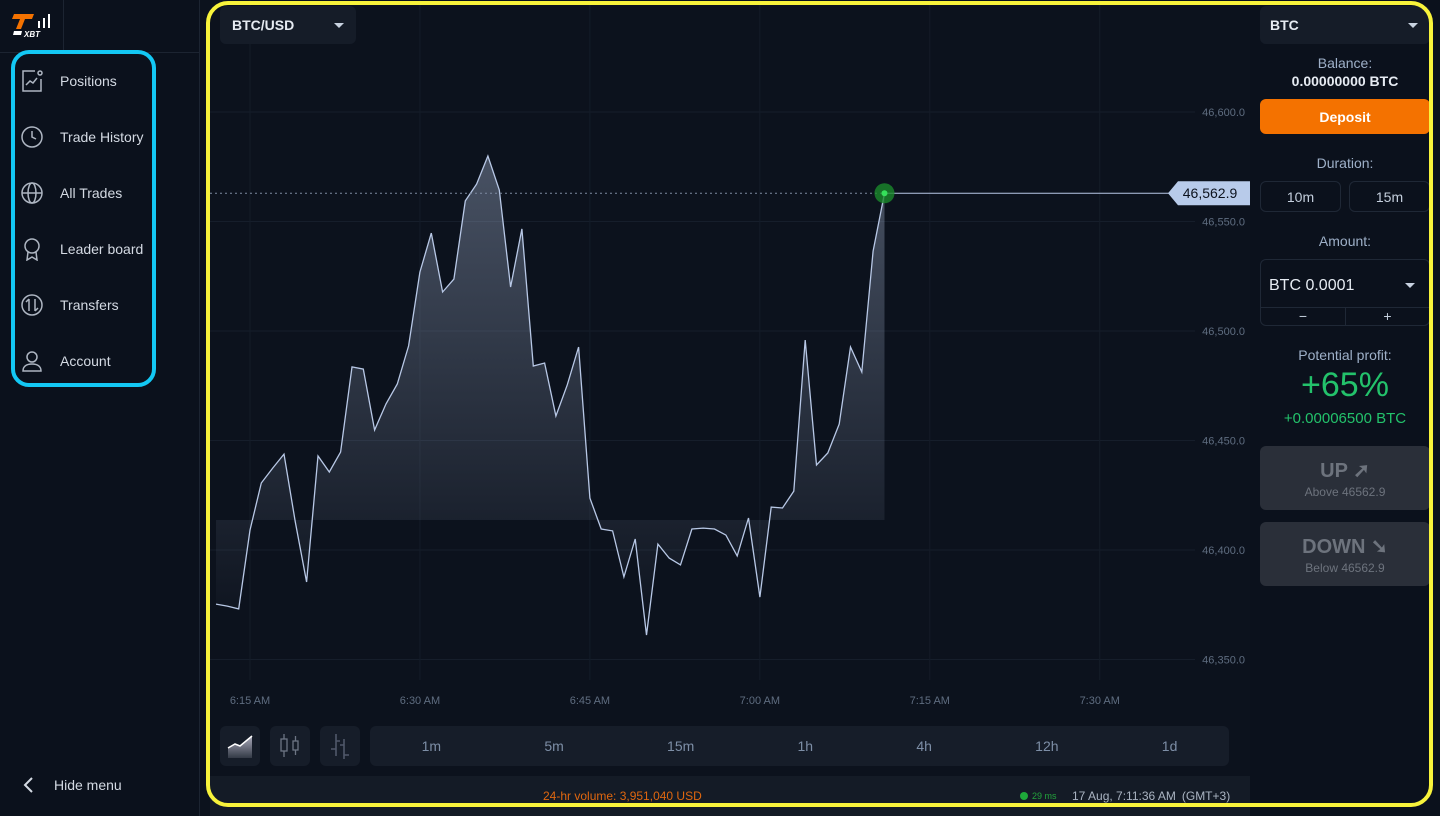 The height and width of the screenshot is (816, 1440). Describe the element at coordinates (1345, 385) in the screenshot. I see `profit-percent: +65%` at that location.